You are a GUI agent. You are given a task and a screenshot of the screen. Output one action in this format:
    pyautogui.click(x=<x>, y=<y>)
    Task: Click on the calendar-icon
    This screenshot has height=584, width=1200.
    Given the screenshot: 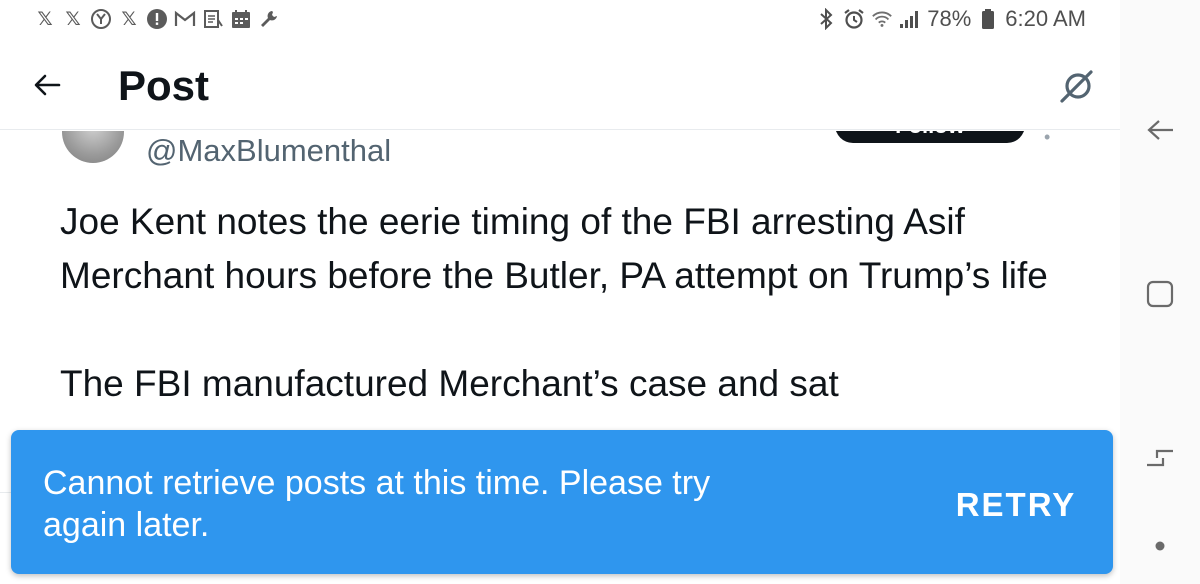 What is the action you would take?
    pyautogui.click(x=241, y=19)
    